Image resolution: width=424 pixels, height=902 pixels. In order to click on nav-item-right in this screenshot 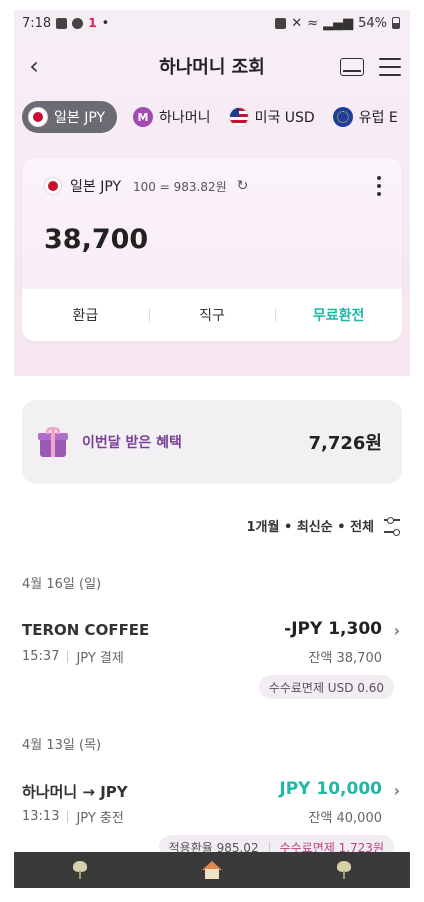, I will do `click(344, 870)`.